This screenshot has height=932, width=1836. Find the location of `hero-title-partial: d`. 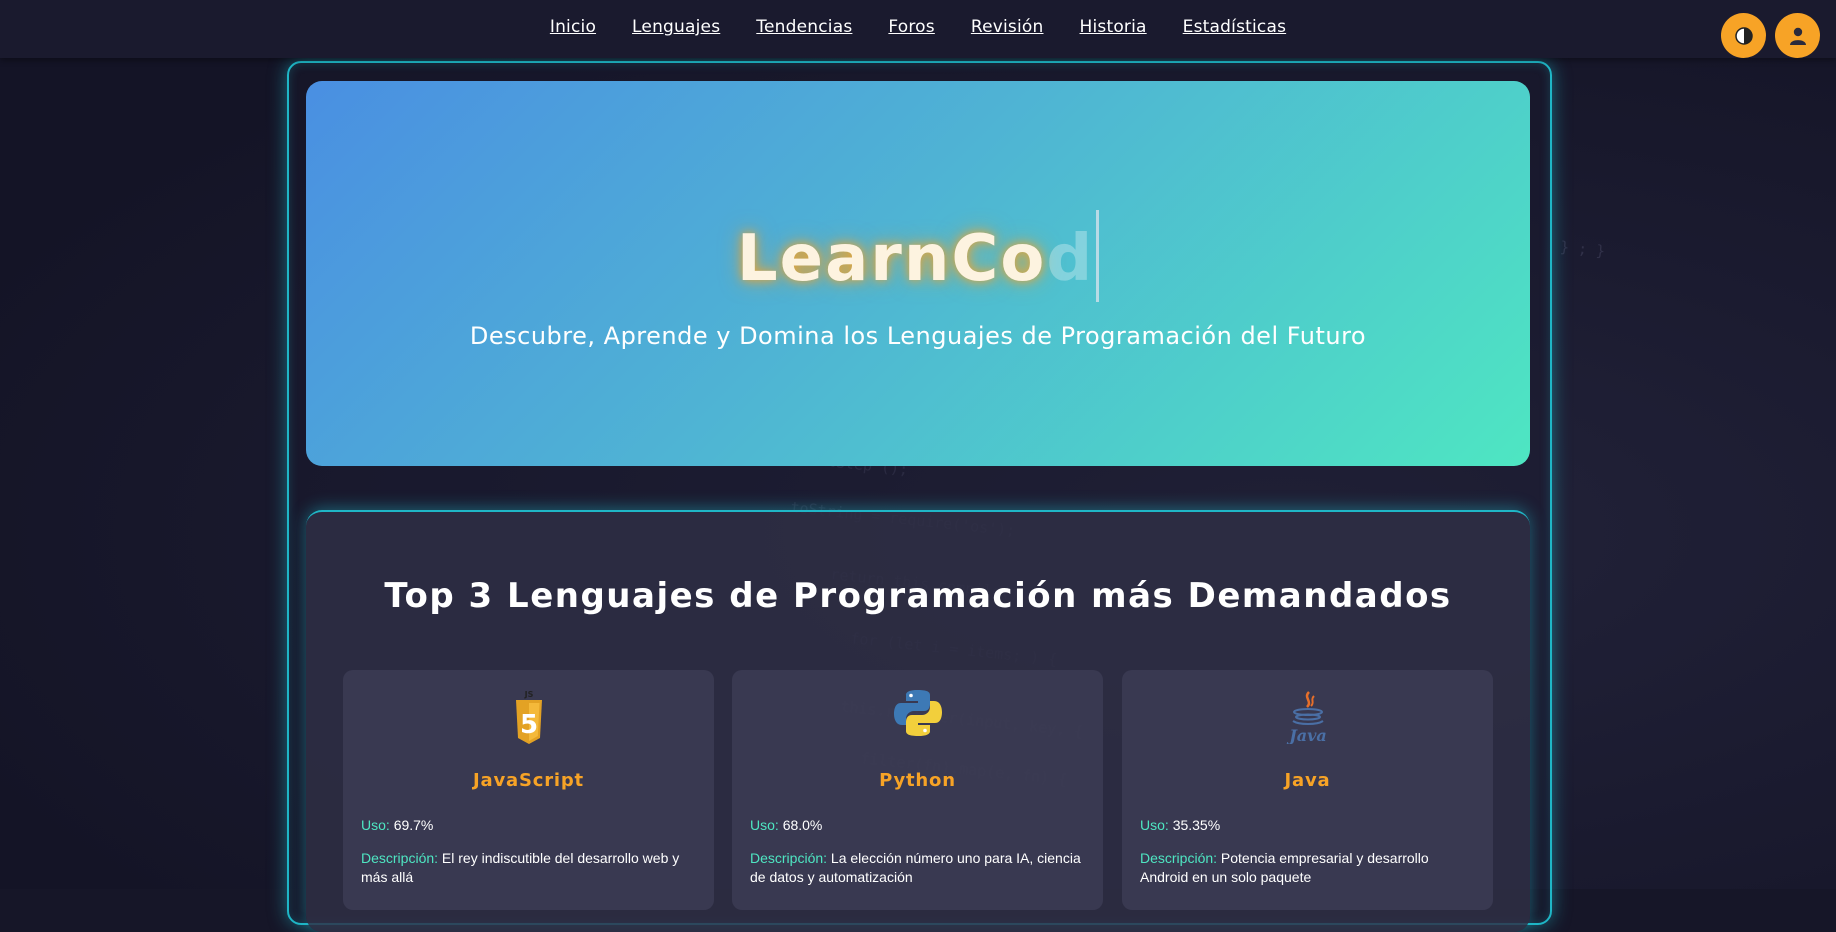

hero-title-partial: d is located at coordinates (1070, 259).